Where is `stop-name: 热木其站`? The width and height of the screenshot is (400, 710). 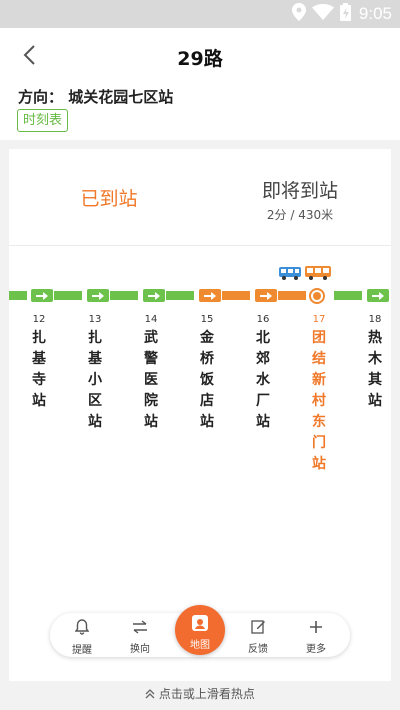
stop-name: 热木其站 is located at coordinates (375, 369).